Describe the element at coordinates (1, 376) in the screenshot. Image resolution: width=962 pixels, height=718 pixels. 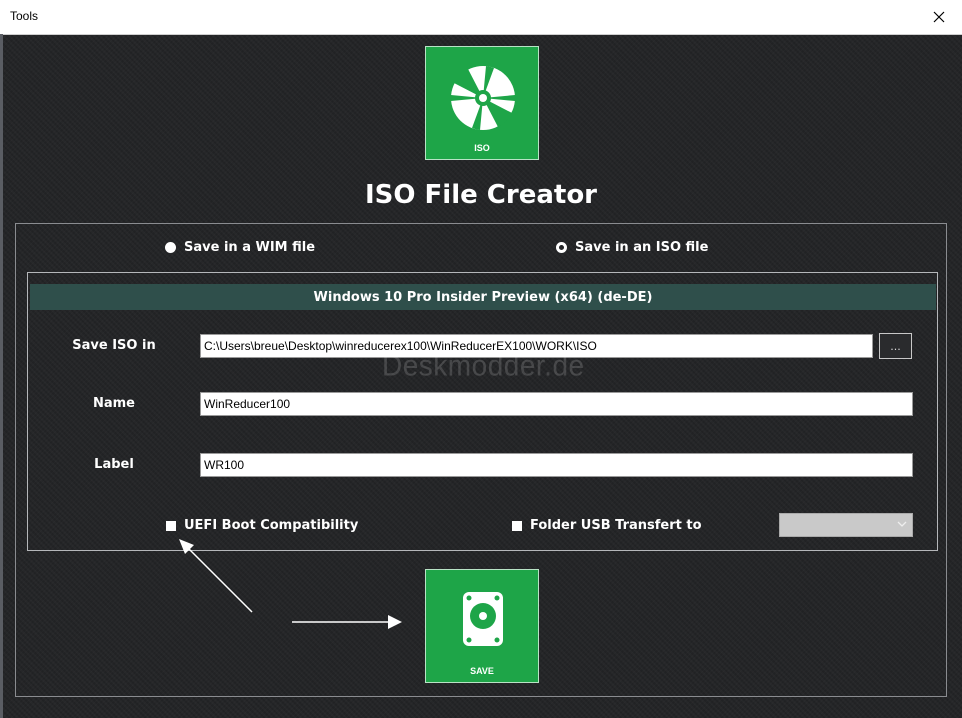
I see `window-left-edge` at that location.